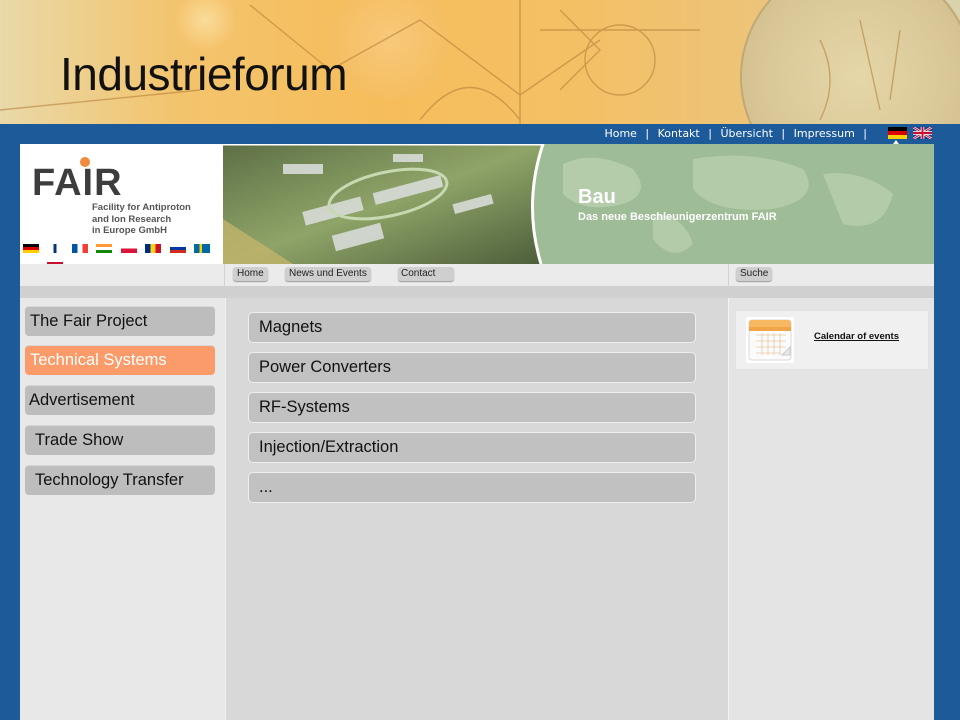 Image resolution: width=960 pixels, height=720 pixels. What do you see at coordinates (947, 432) in the screenshot?
I see `frame-edge` at bounding box center [947, 432].